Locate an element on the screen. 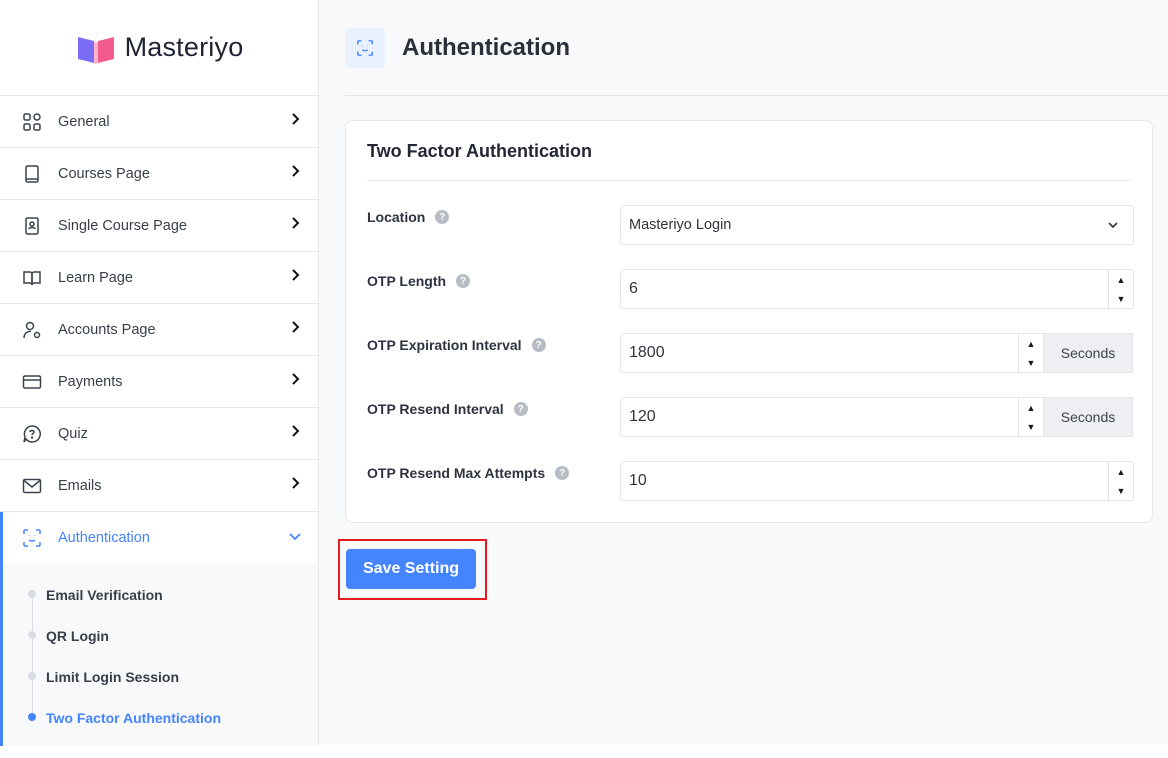 The image size is (1168, 758). otp-max-attempts-input: 10 ▲ ▼ is located at coordinates (877, 481).